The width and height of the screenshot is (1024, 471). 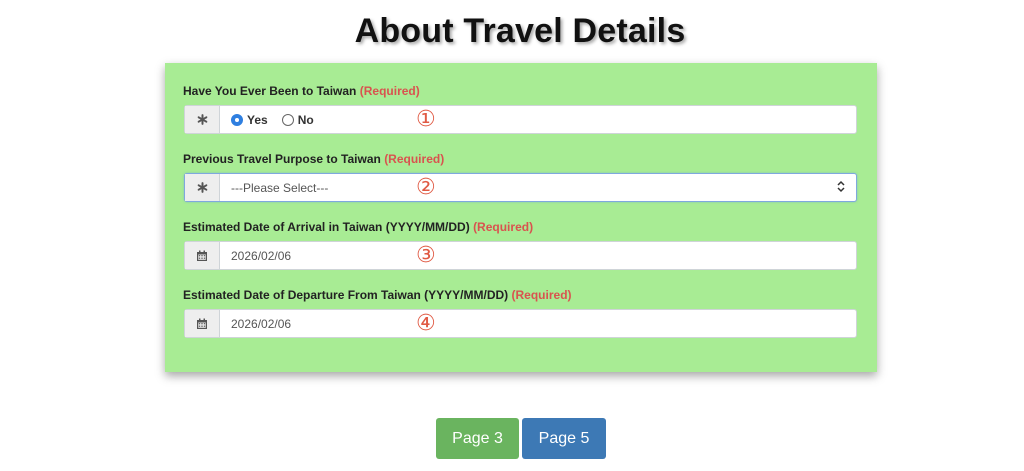 What do you see at coordinates (261, 323) in the screenshot?
I see `departure-date-value: 2026/02/06` at bounding box center [261, 323].